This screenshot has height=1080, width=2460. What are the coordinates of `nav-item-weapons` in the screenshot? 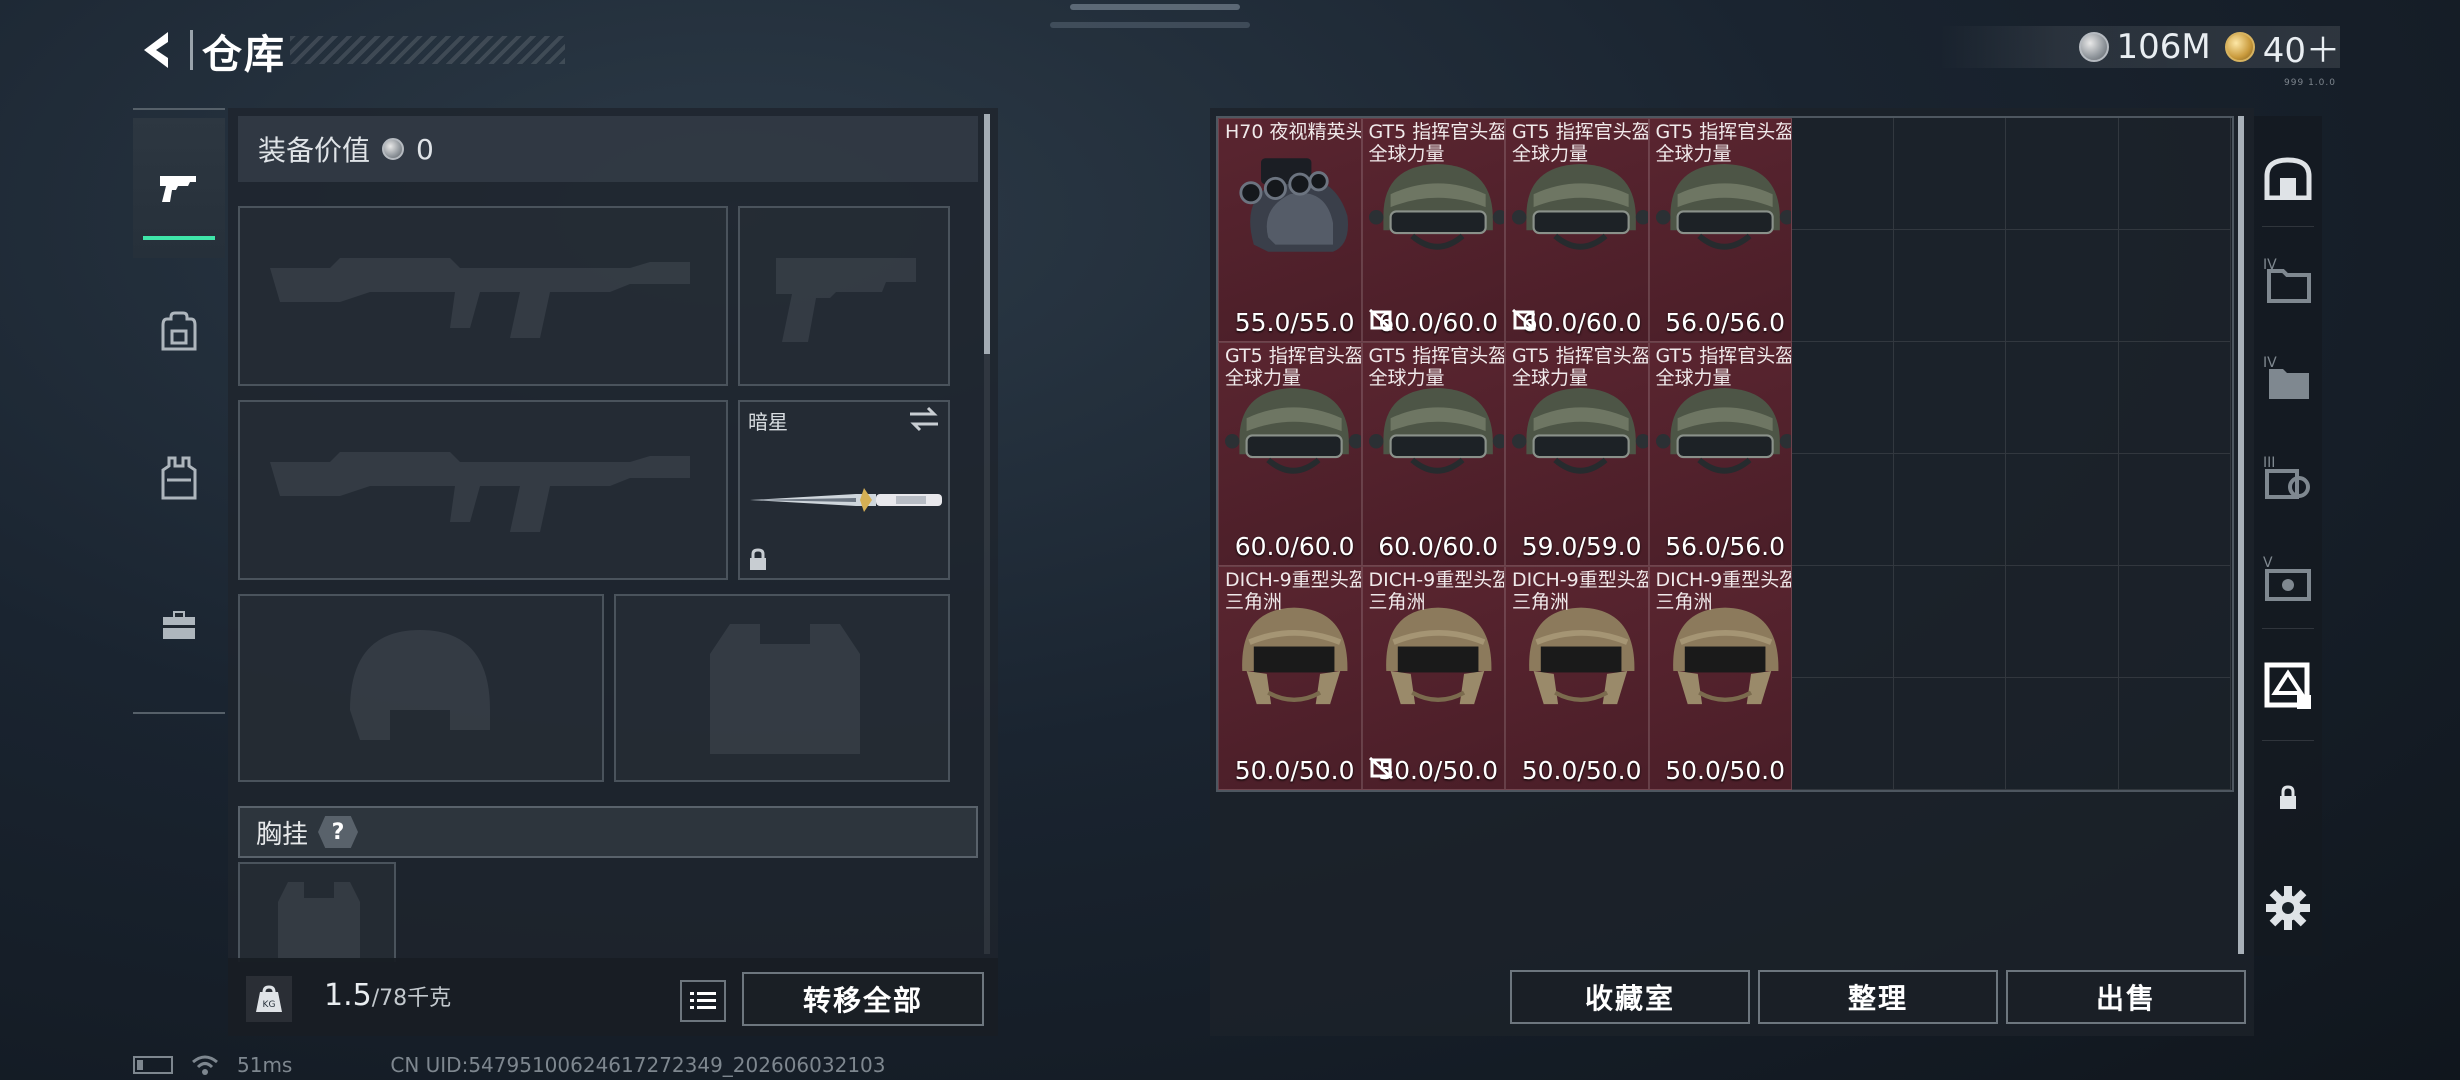 It's located at (179, 188).